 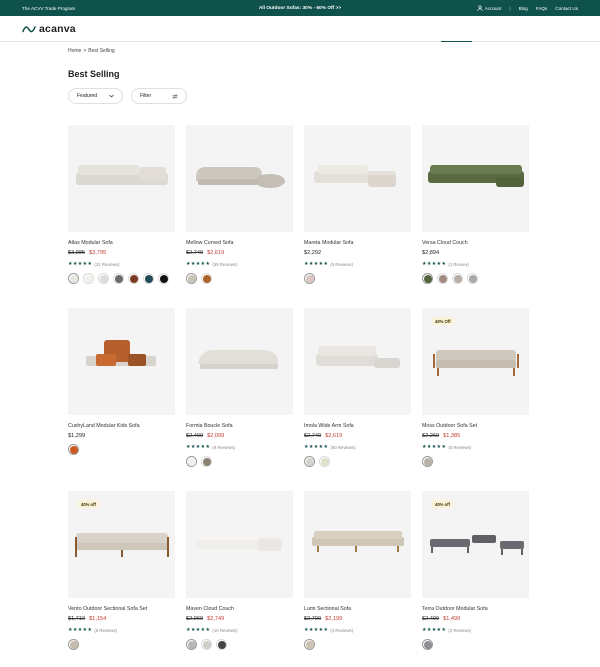 What do you see at coordinates (209, 426) in the screenshot?
I see `product-name: Formia Boucle Sofa` at bounding box center [209, 426].